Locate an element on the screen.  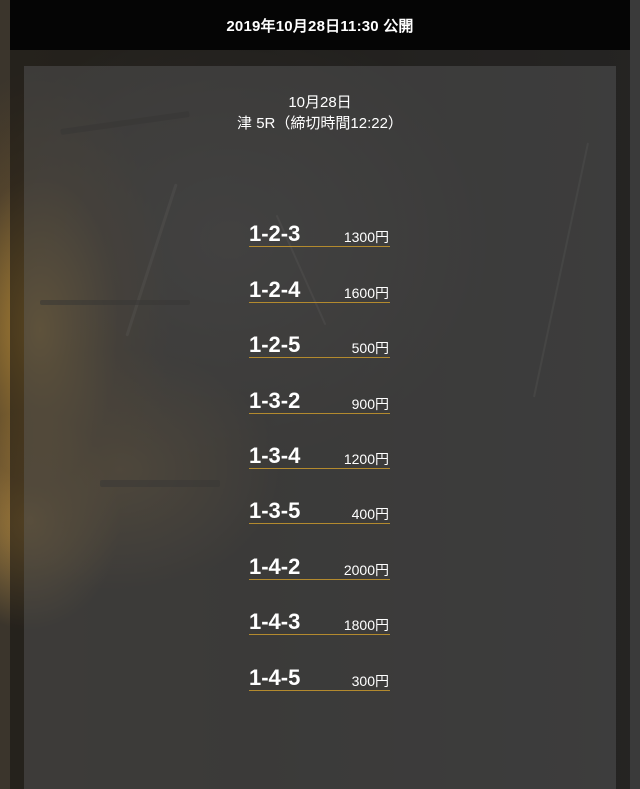
bet-combination: 1-2-3 is located at coordinates (275, 234).